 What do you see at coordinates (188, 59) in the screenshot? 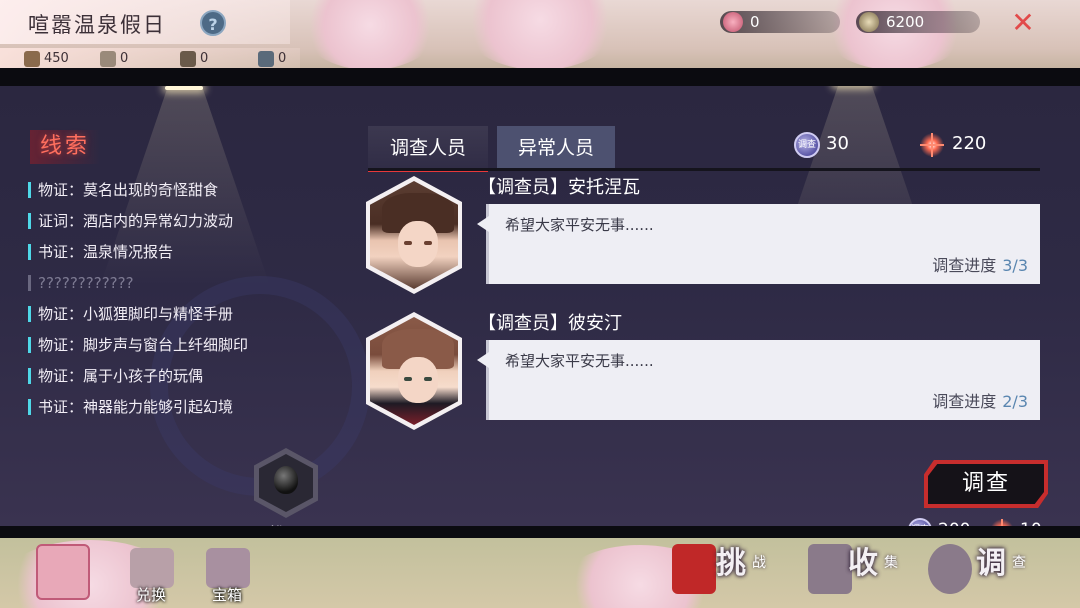
I see `lamp-icon` at bounding box center [188, 59].